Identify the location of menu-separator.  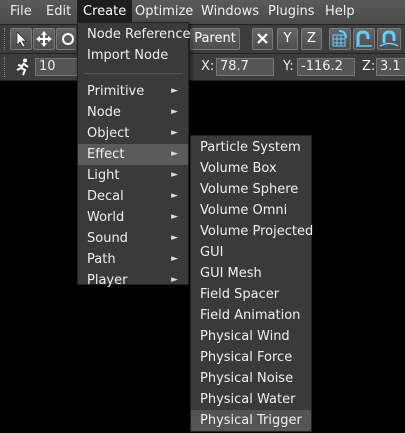
(133, 73).